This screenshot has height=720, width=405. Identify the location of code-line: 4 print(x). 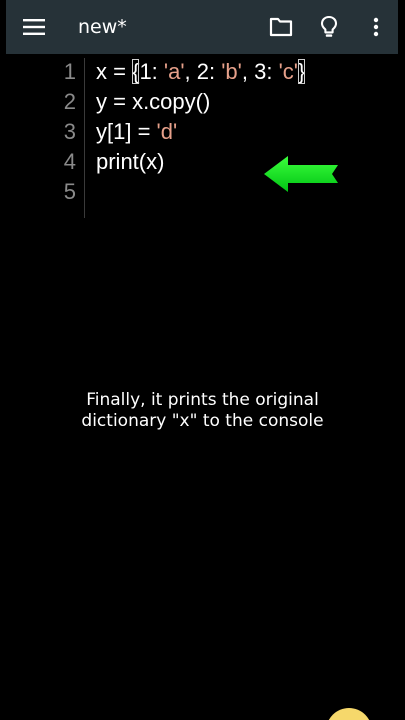
(202, 162).